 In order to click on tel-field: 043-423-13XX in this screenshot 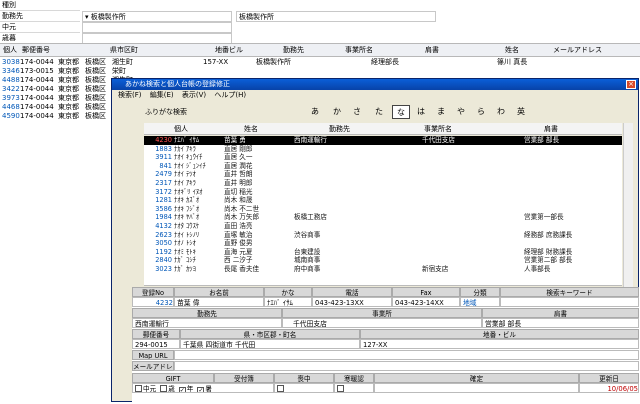, I will do `click(352, 302)`.